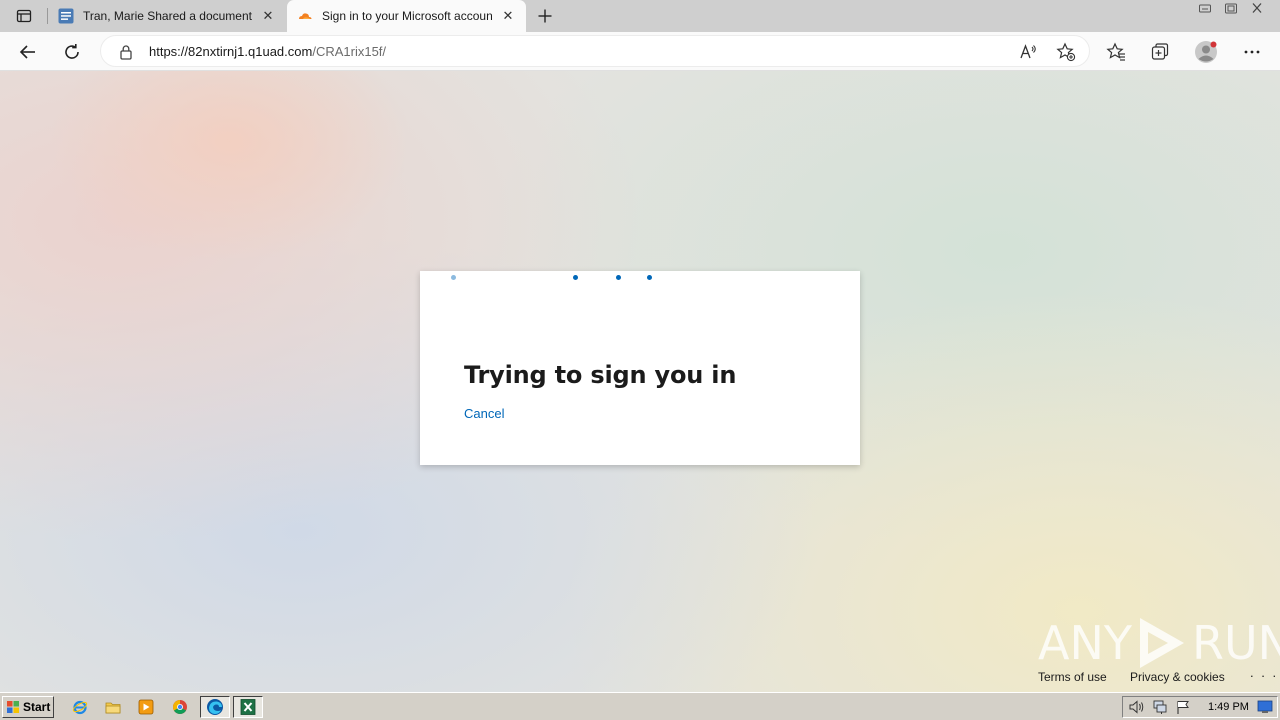 The width and height of the screenshot is (1280, 720). I want to click on internet-explorer-icon, so click(80, 707).